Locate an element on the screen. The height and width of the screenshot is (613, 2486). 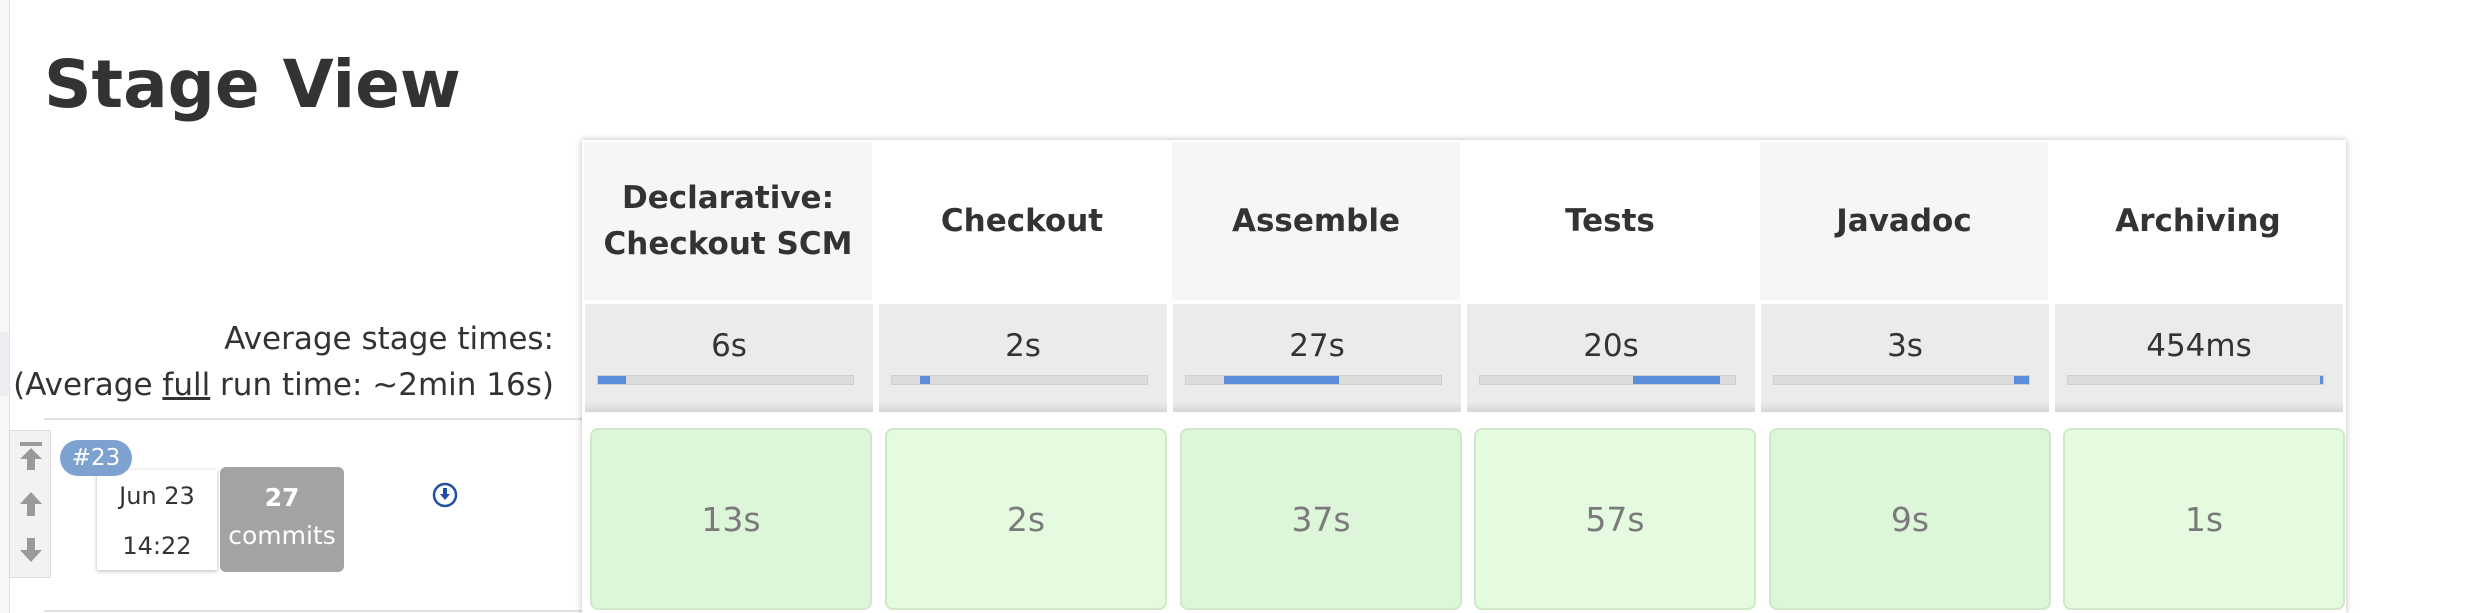
stage-average-time: 6s is located at coordinates (729, 346).